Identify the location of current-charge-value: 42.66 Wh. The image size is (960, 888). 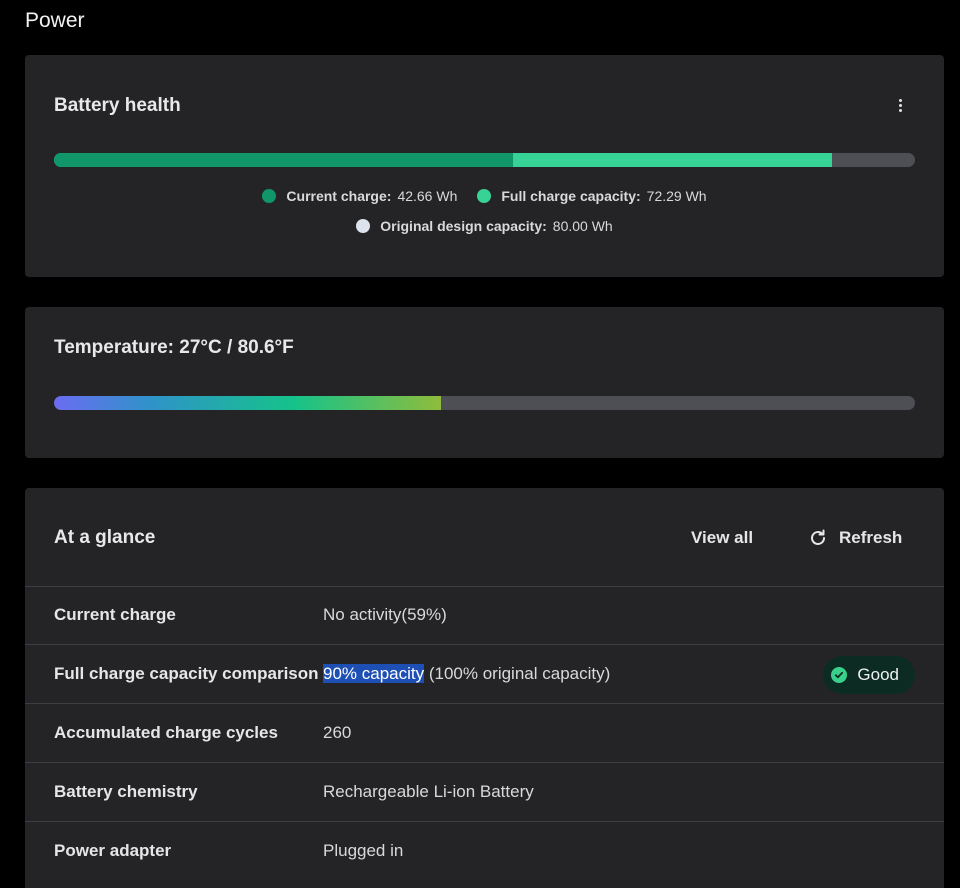
(427, 196).